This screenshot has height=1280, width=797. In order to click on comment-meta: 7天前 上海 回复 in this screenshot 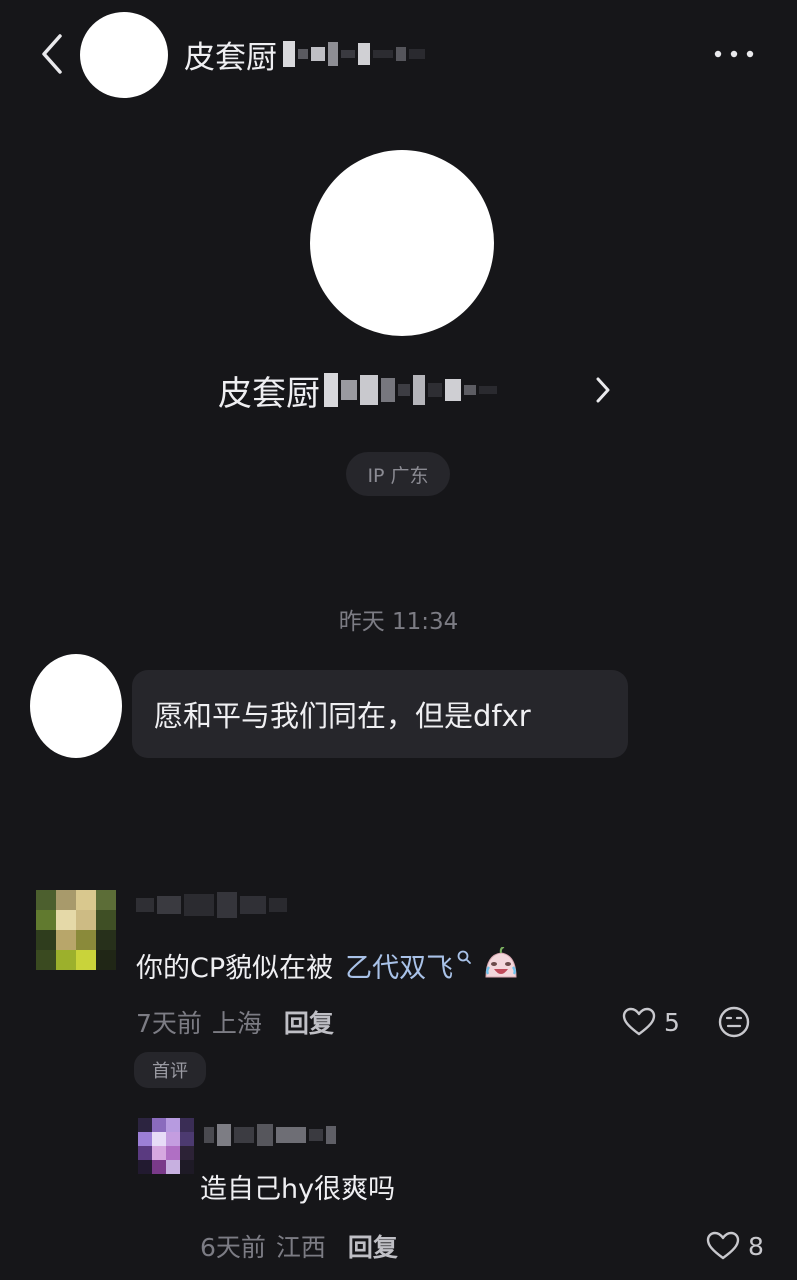, I will do `click(235, 1022)`.